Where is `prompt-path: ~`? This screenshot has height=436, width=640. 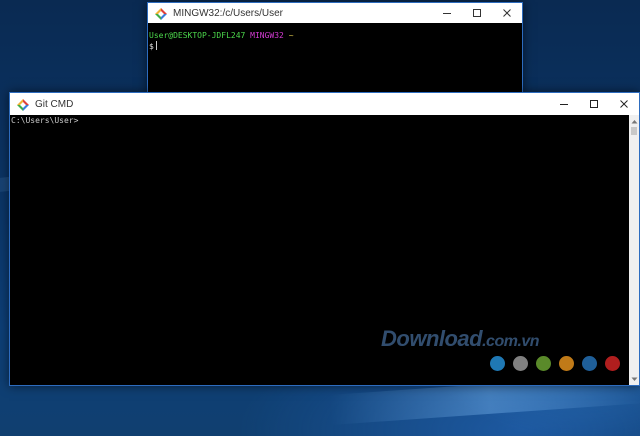 prompt-path: ~ is located at coordinates (291, 35).